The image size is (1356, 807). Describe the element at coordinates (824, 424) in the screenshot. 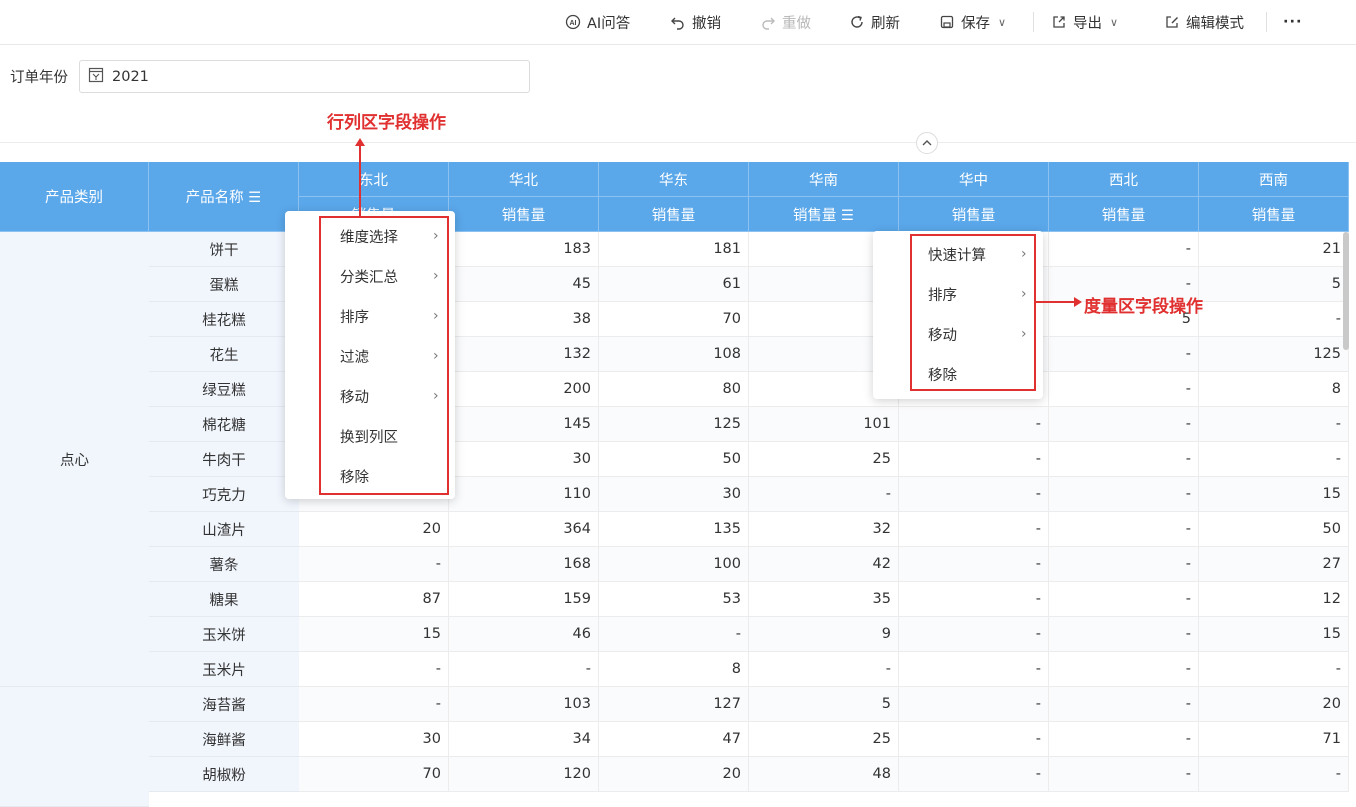

I see `value-cell: 101` at that location.